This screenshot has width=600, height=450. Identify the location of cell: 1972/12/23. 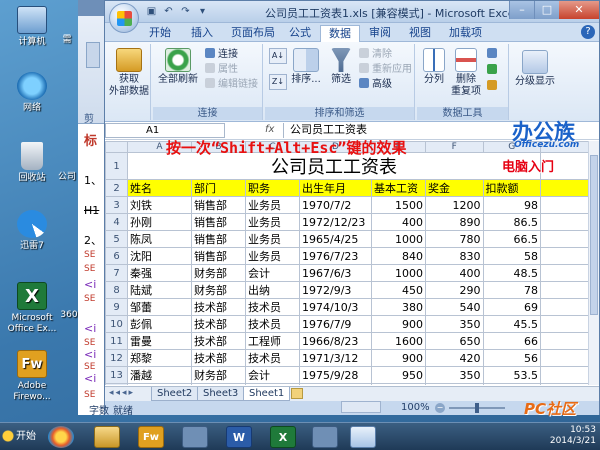
(335, 222).